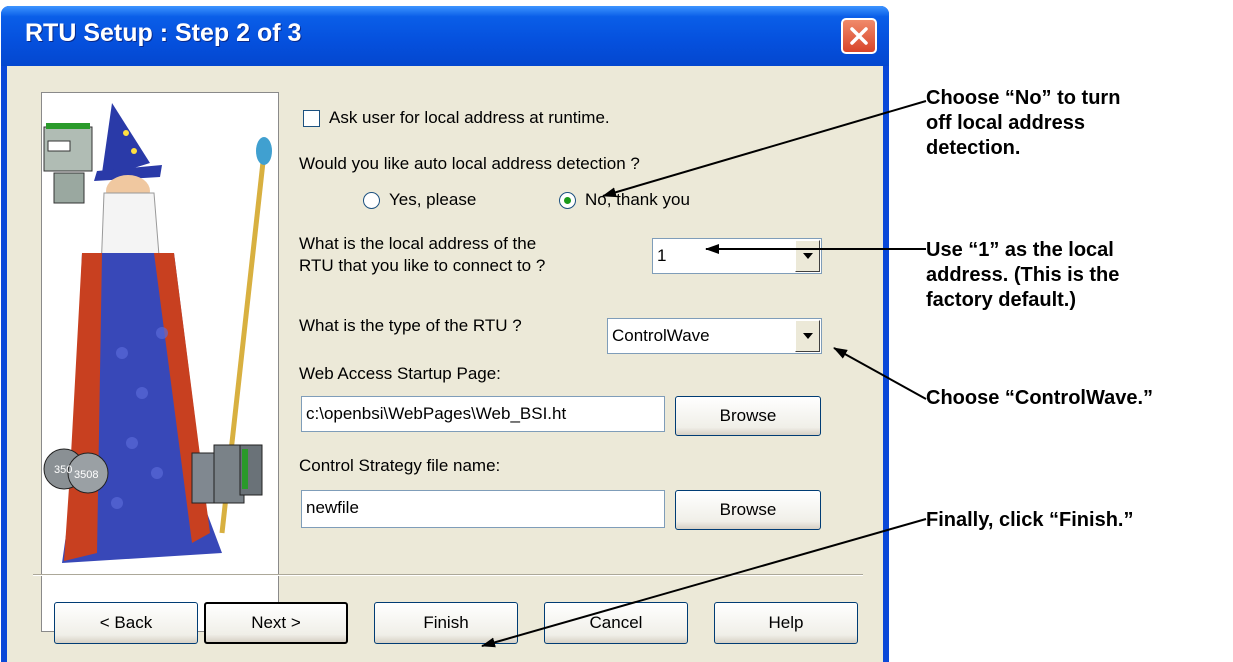  What do you see at coordinates (704, 583) in the screenshot?
I see `arrow-finish` at bounding box center [704, 583].